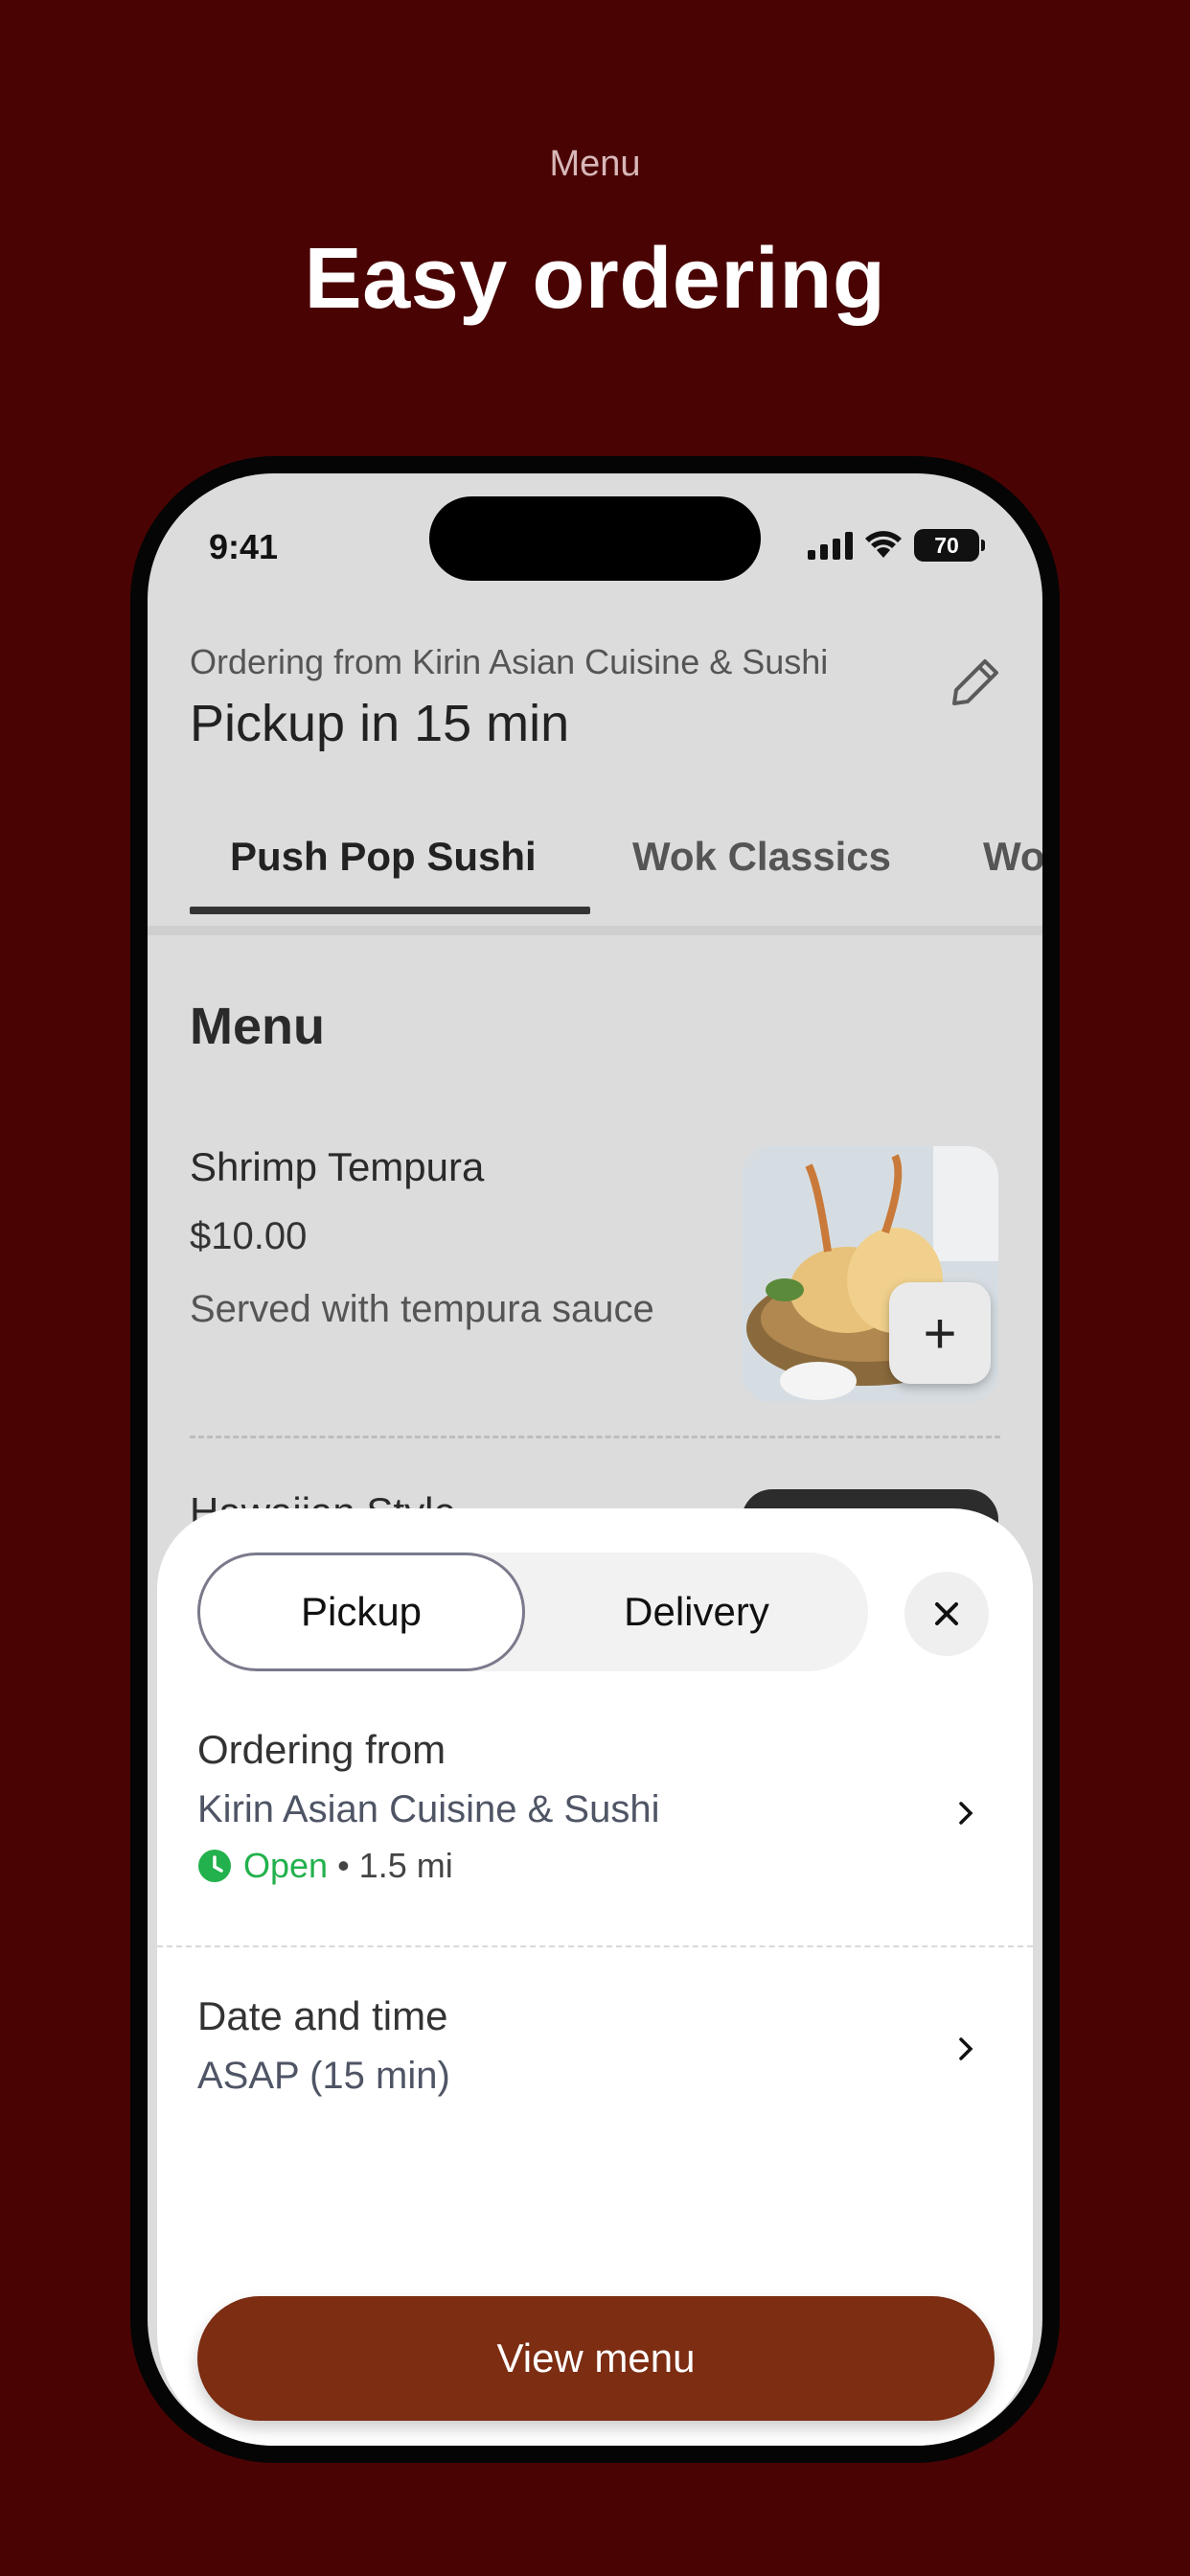 The height and width of the screenshot is (2576, 1190). I want to click on category-tabs: Push Pop Sushi Wok Classics Wo, so click(595, 867).